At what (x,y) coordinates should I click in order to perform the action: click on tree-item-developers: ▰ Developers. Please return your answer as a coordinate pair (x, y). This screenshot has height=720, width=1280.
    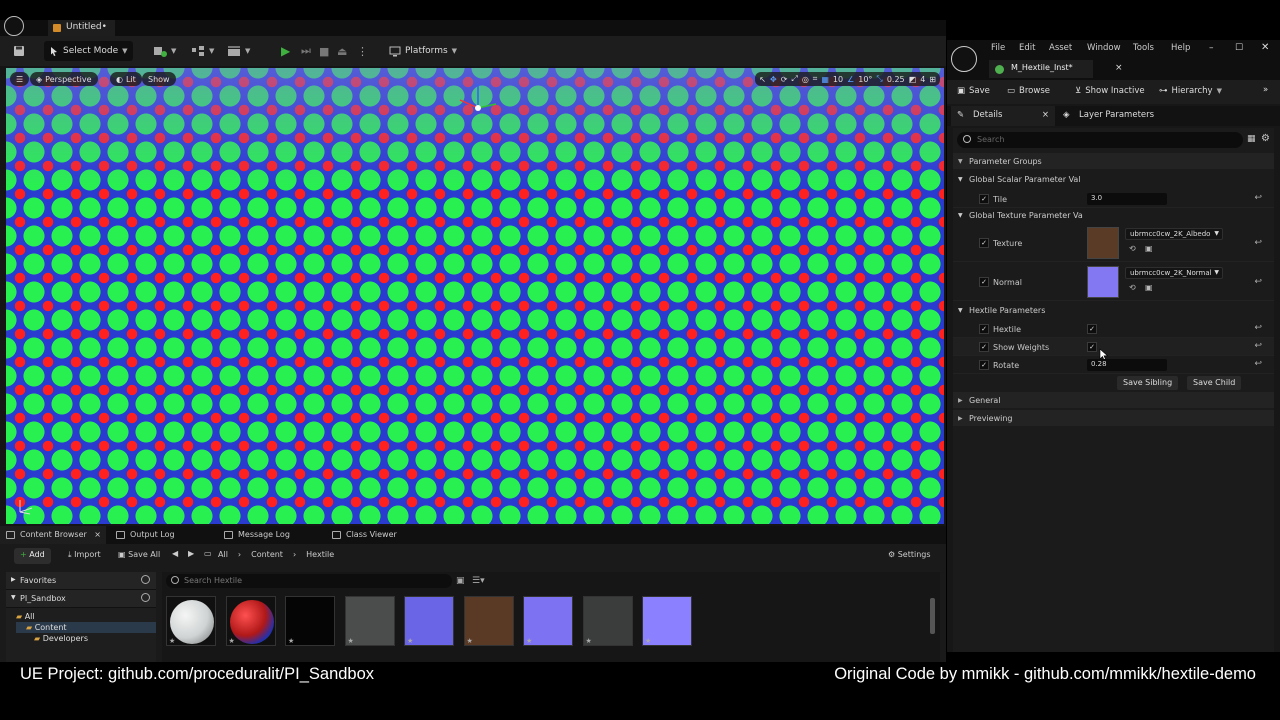
    Looking at the image, I should click on (86, 638).